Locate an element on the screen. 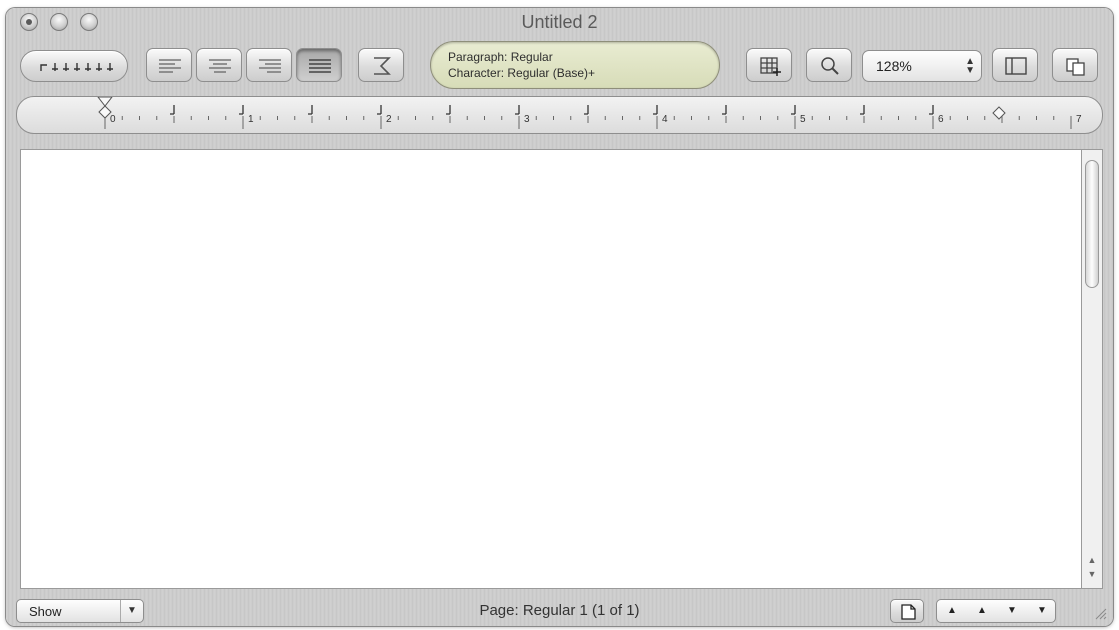 The image size is (1119, 630). align-center-button is located at coordinates (219, 65).